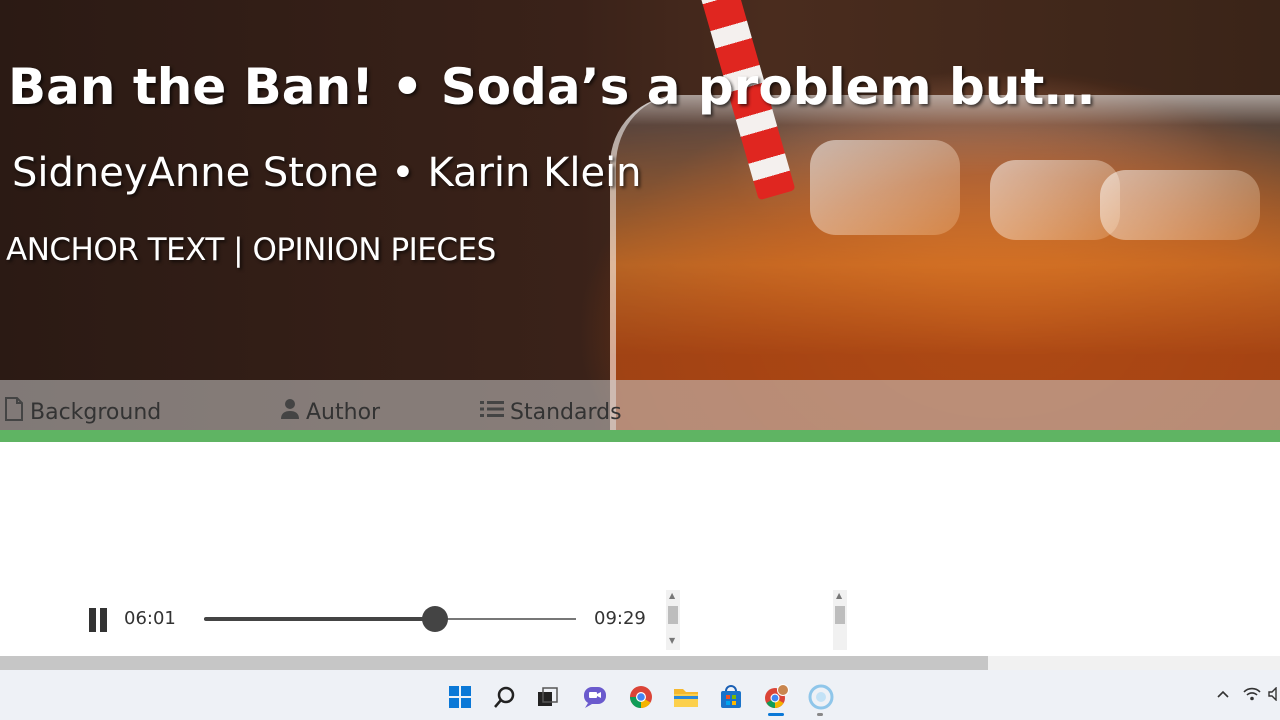  Describe the element at coordinates (640, 405) in the screenshot. I see `tab-bar` at that location.